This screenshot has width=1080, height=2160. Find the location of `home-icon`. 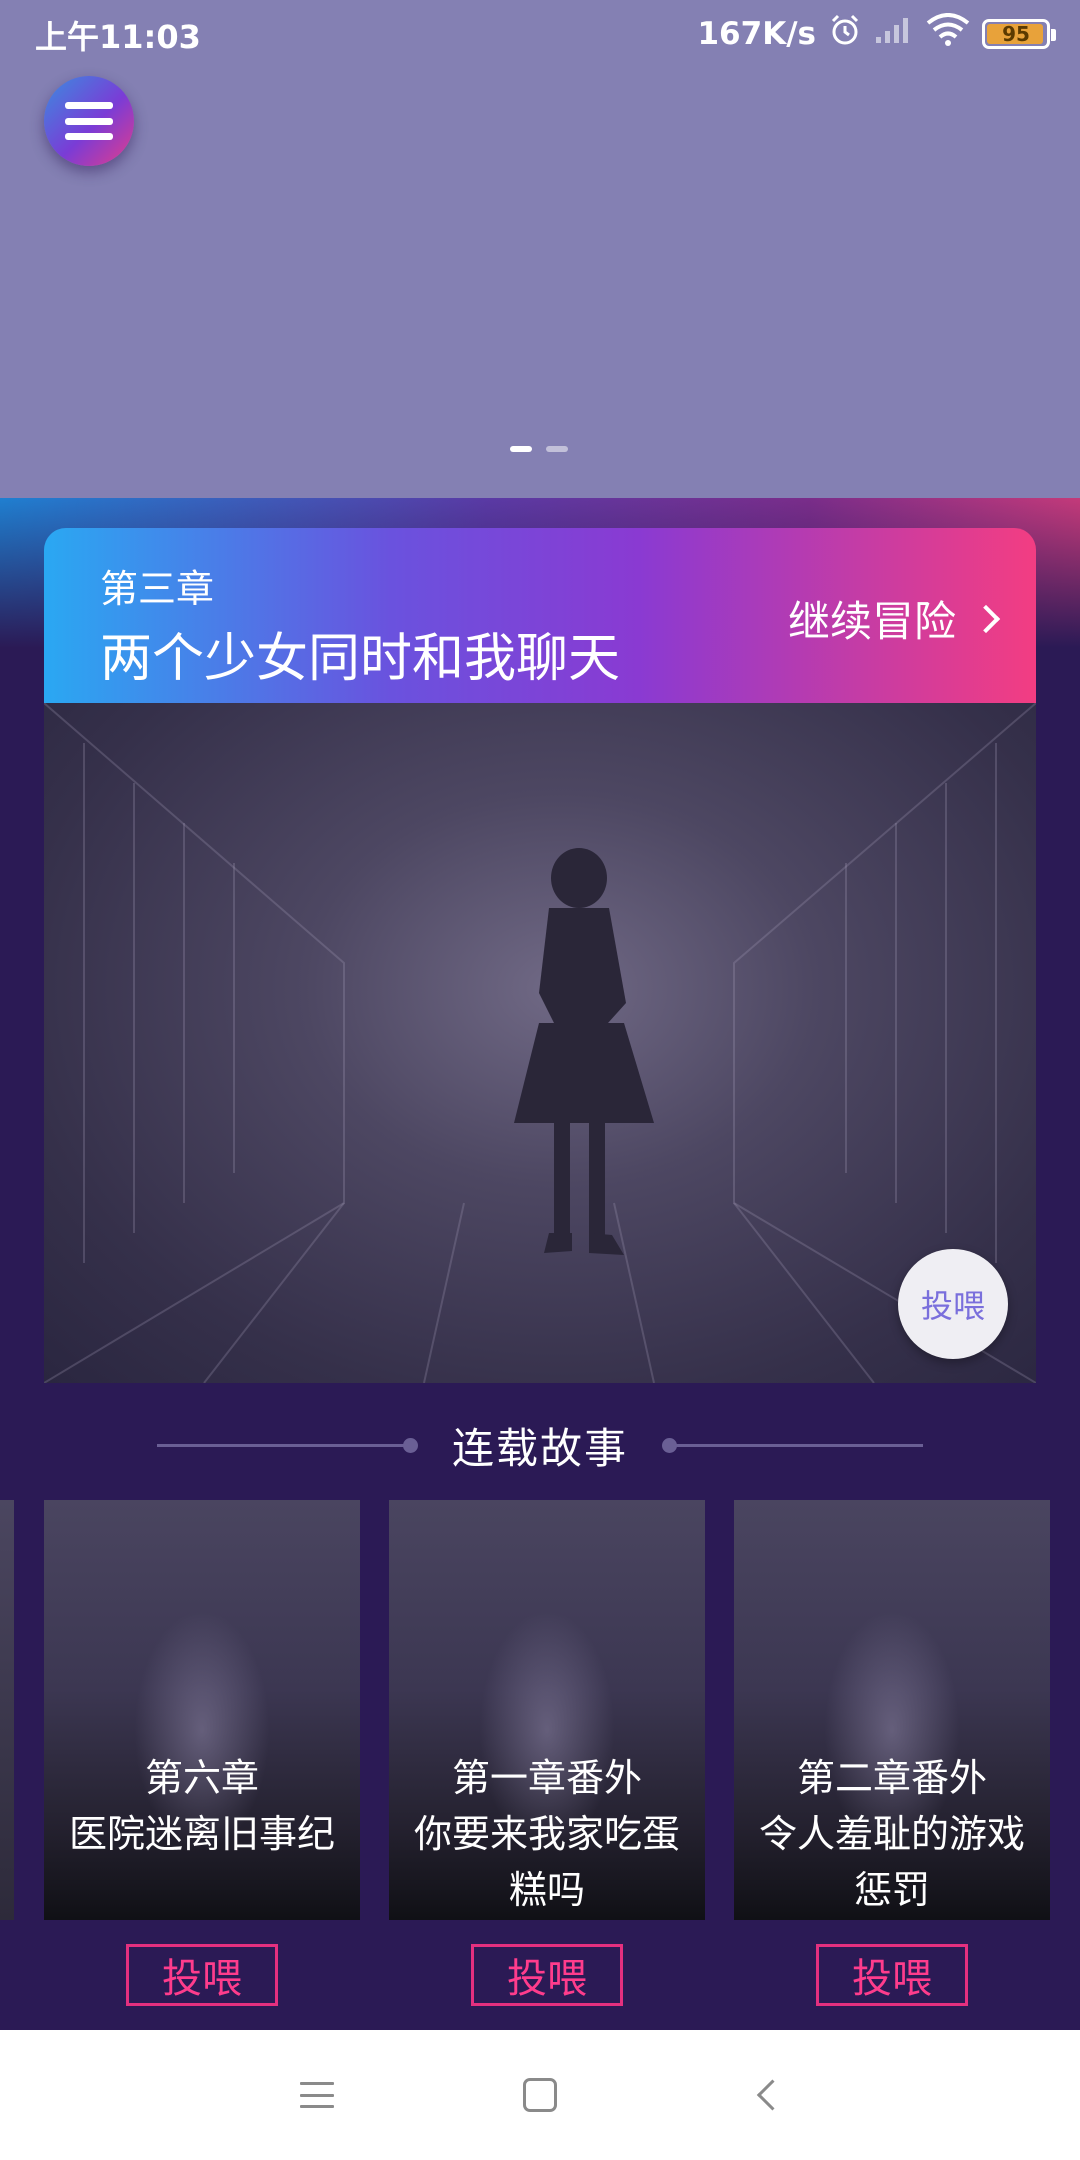

home-icon is located at coordinates (540, 2095).